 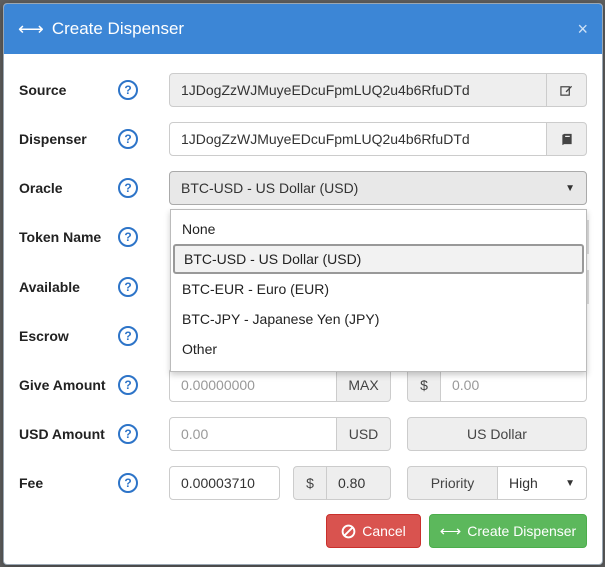 What do you see at coordinates (128, 90) in the screenshot?
I see `source-help-icon: ?` at bounding box center [128, 90].